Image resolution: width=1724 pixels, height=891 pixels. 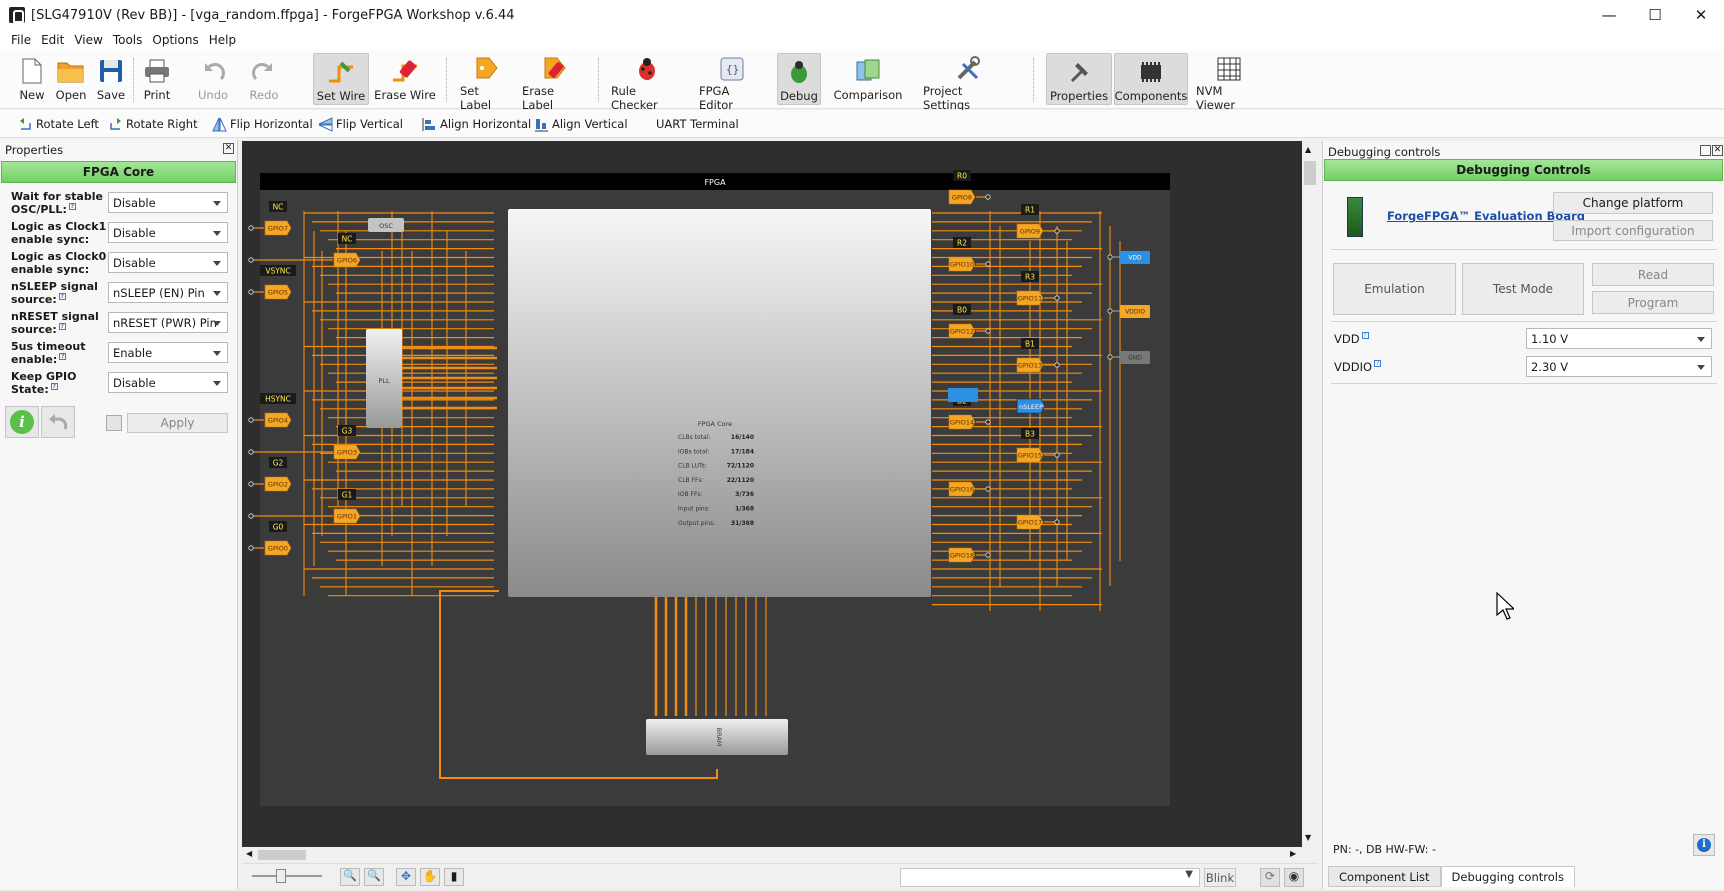 I want to click on fit-view-icon: ✥, so click(x=406, y=877).